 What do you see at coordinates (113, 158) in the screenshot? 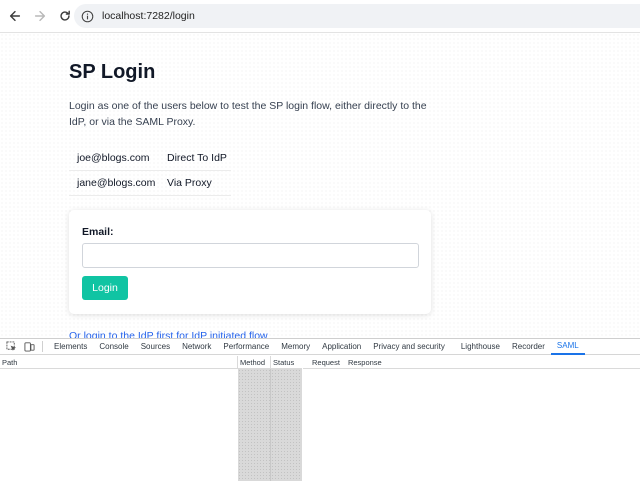
I see `user-email: joe@blogs.com` at bounding box center [113, 158].